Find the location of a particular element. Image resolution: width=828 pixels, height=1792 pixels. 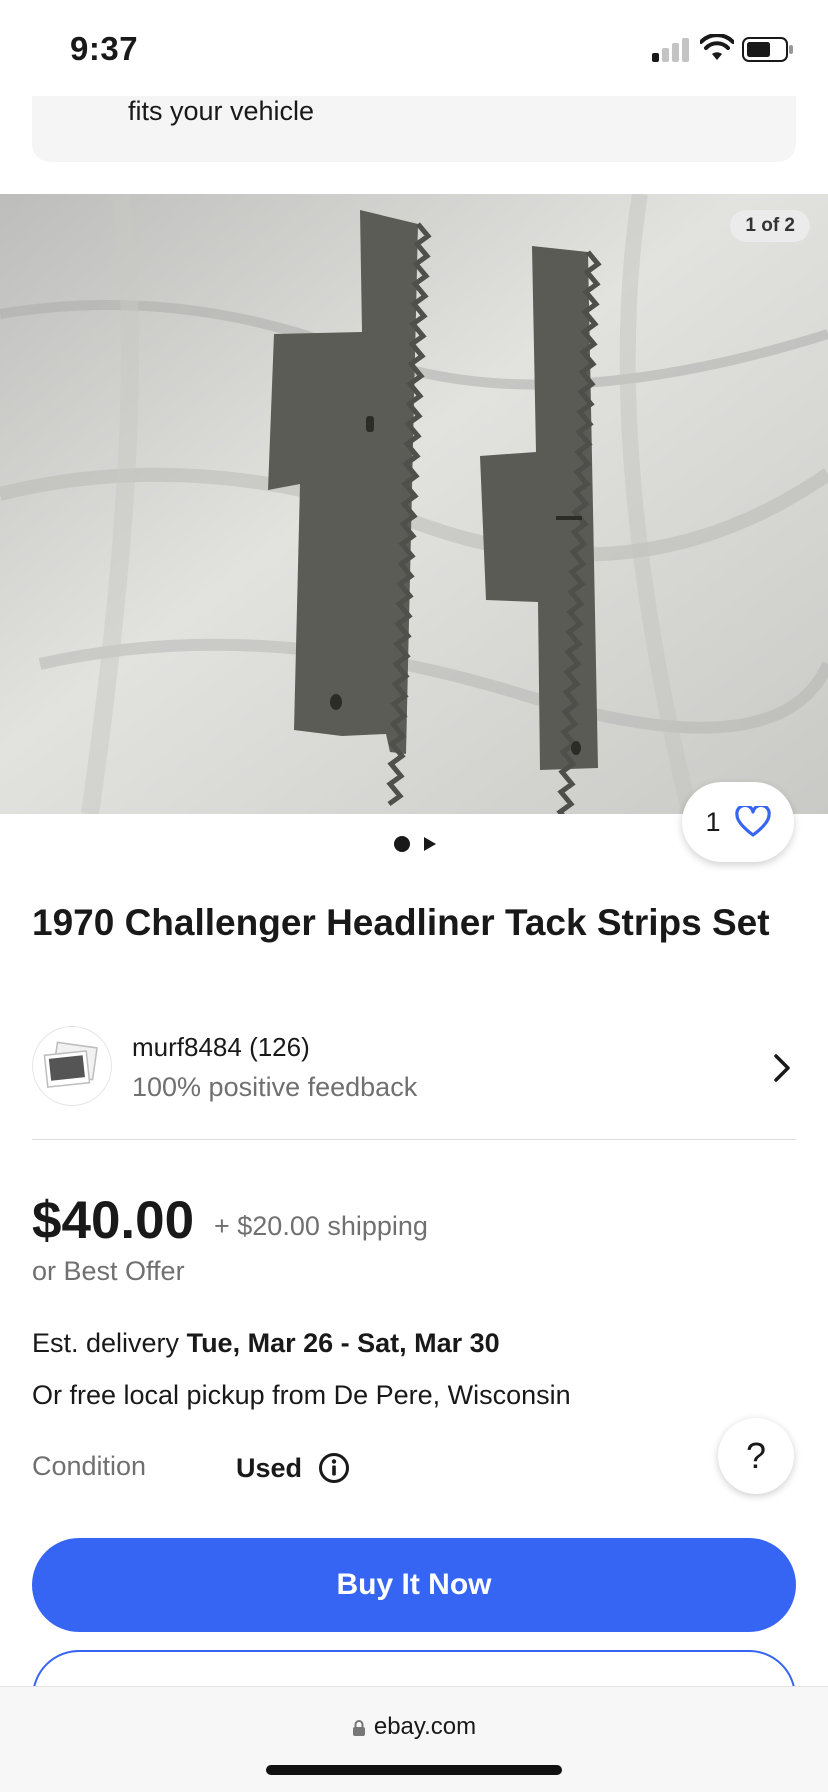

lock-icon is located at coordinates (358, 1727).